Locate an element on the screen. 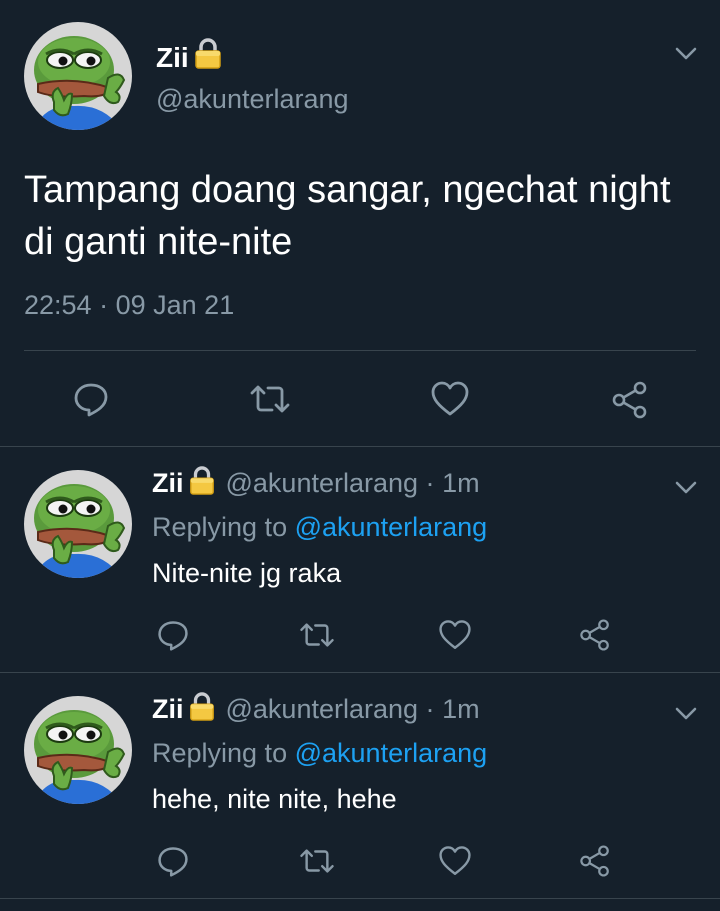 This screenshot has width=720, height=911. author-name-row: Zii is located at coordinates (189, 57).